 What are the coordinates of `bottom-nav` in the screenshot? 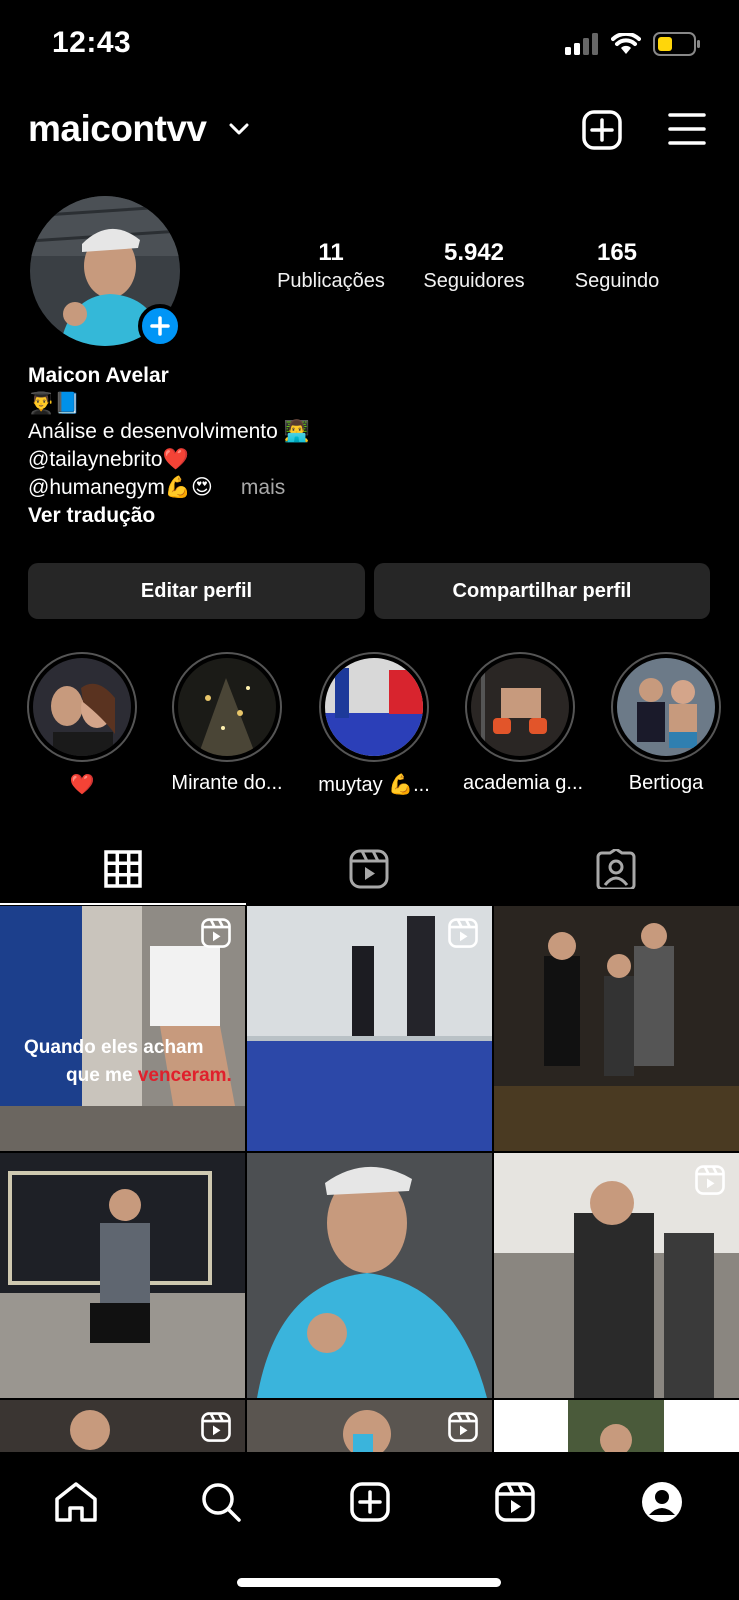 It's located at (369, 1526).